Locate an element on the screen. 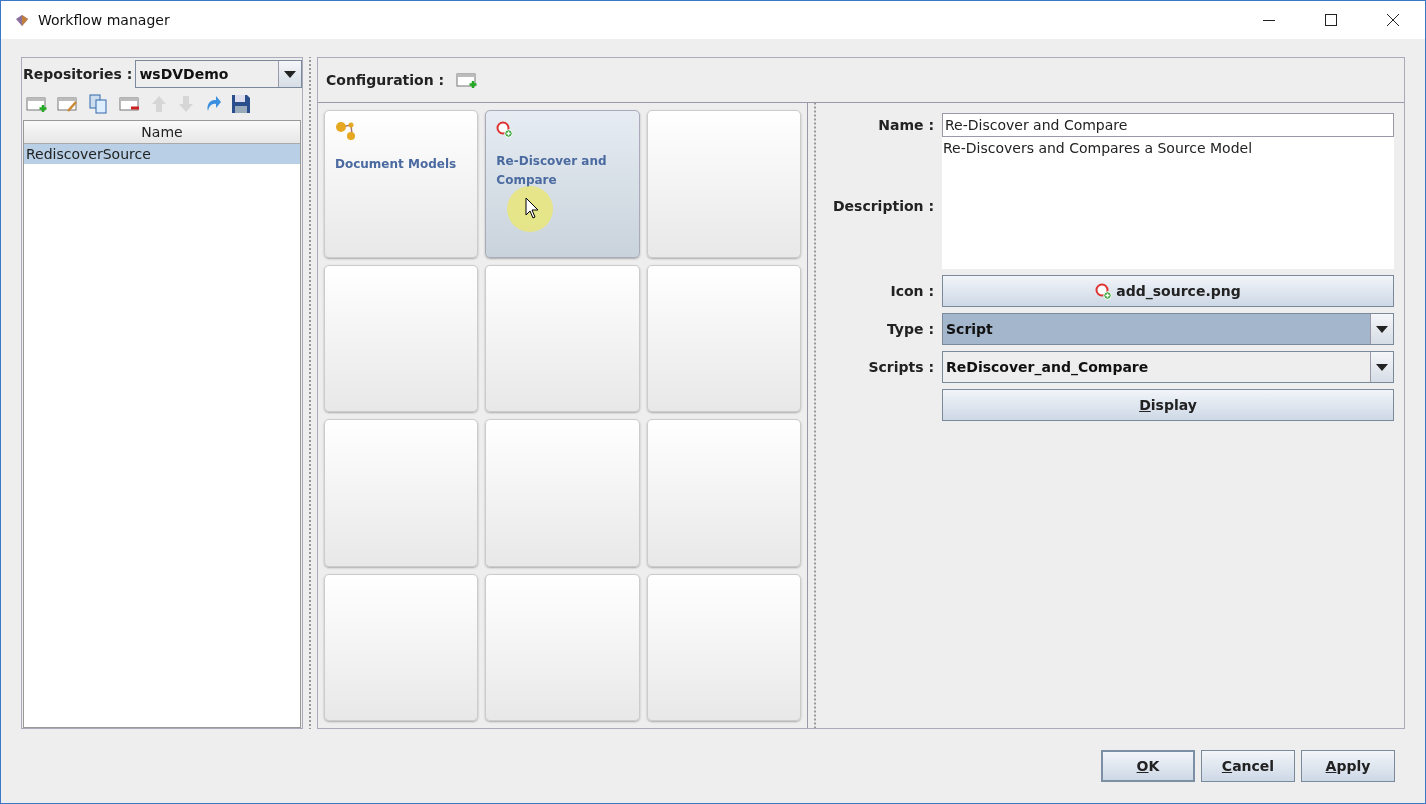 This screenshot has width=1426, height=804. save-icon is located at coordinates (241, 104).